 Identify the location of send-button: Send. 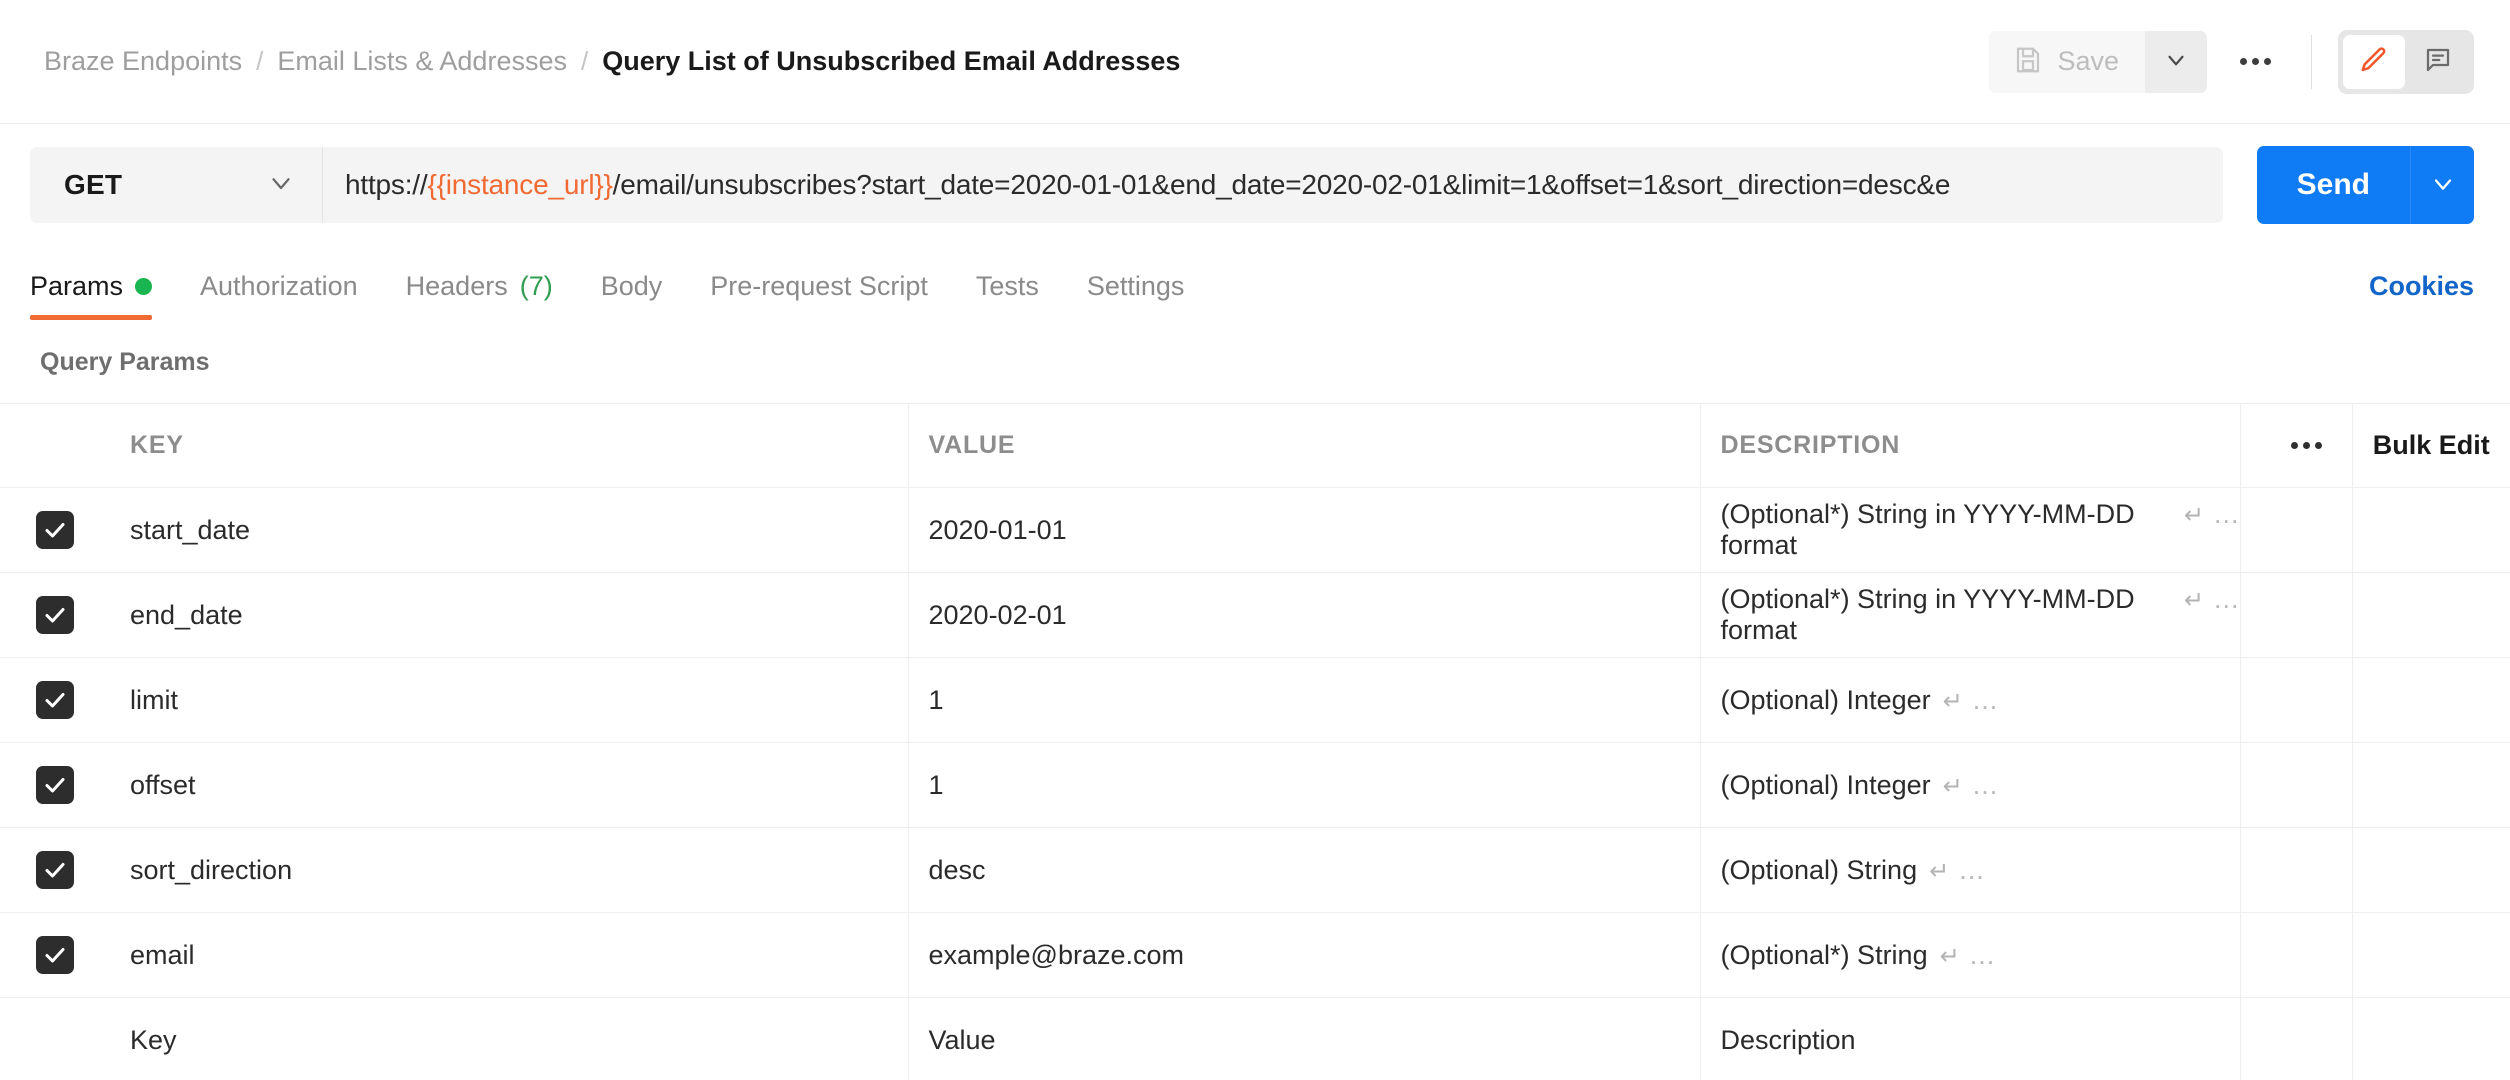
(2333, 185).